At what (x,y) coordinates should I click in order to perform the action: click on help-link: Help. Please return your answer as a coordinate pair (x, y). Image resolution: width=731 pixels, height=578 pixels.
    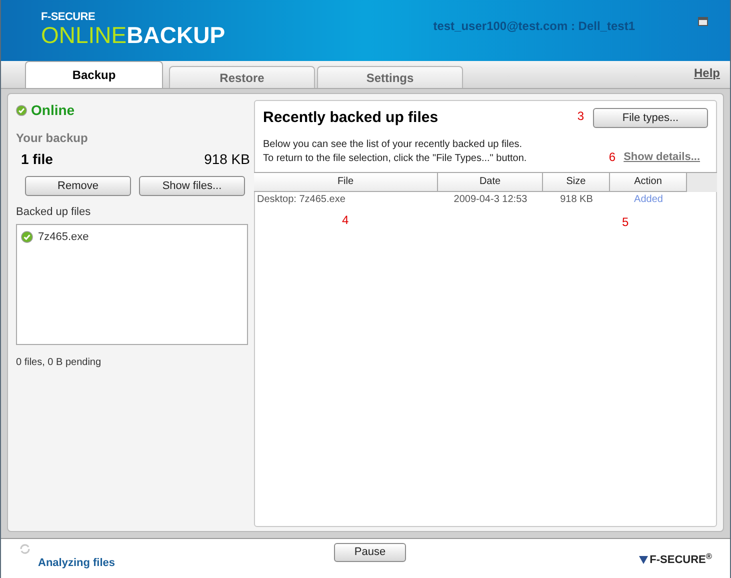
    Looking at the image, I should click on (707, 73).